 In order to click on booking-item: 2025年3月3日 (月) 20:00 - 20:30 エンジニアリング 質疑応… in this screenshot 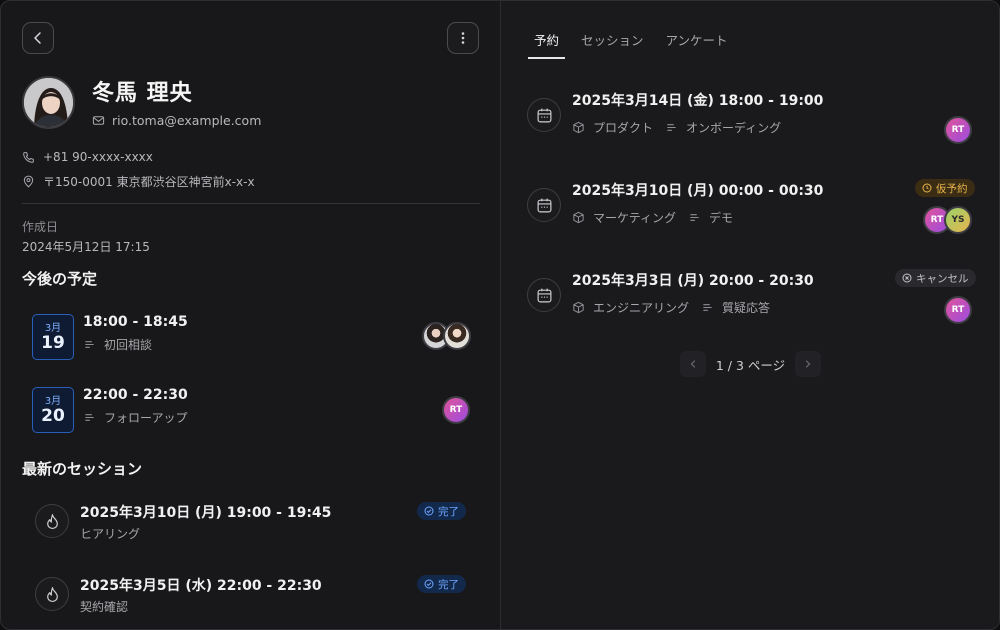, I will do `click(752, 304)`.